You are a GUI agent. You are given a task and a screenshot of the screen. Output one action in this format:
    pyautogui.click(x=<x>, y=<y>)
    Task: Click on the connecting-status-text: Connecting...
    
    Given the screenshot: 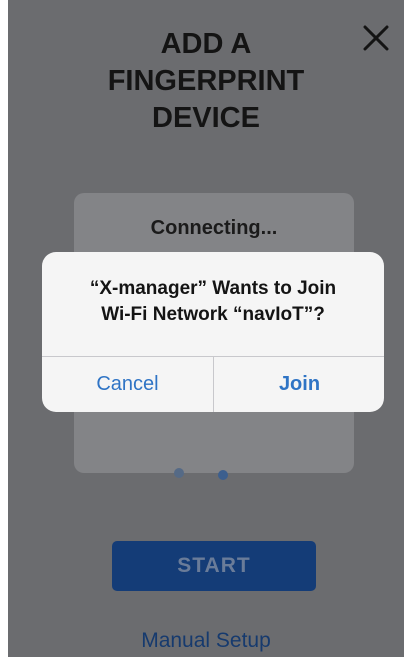 What is the action you would take?
    pyautogui.click(x=214, y=228)
    